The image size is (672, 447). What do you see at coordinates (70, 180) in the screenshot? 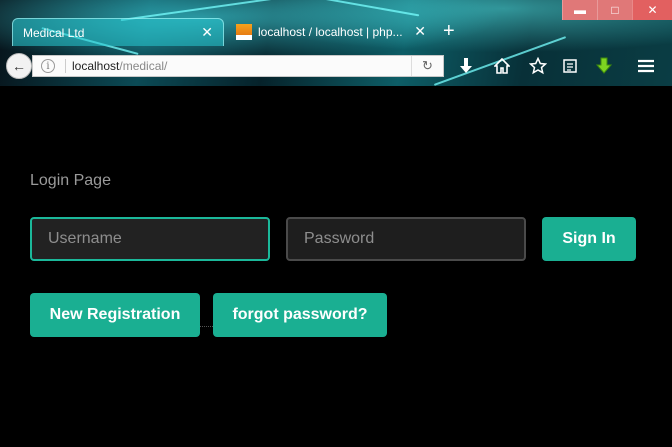
I see `page-title: Login Page` at bounding box center [70, 180].